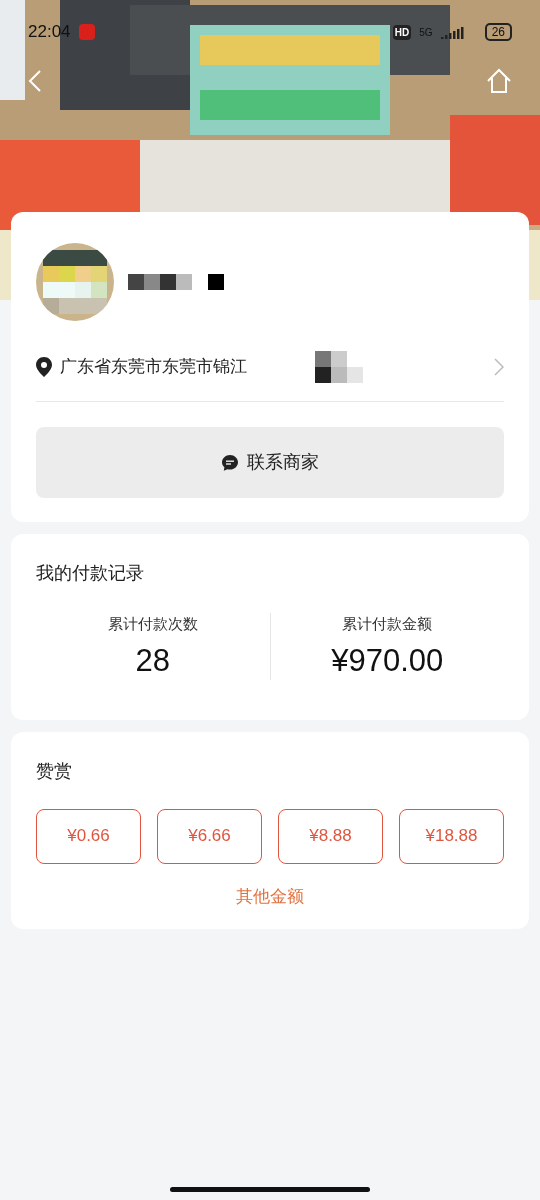 The image size is (540, 1200). What do you see at coordinates (88, 836) in the screenshot?
I see `tip-amount-button: ¥0.66` at bounding box center [88, 836].